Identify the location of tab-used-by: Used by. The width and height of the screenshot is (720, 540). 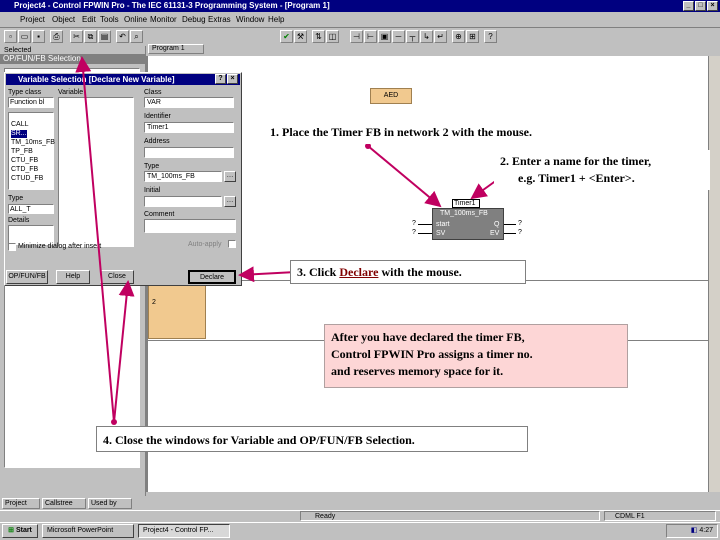
(110, 503).